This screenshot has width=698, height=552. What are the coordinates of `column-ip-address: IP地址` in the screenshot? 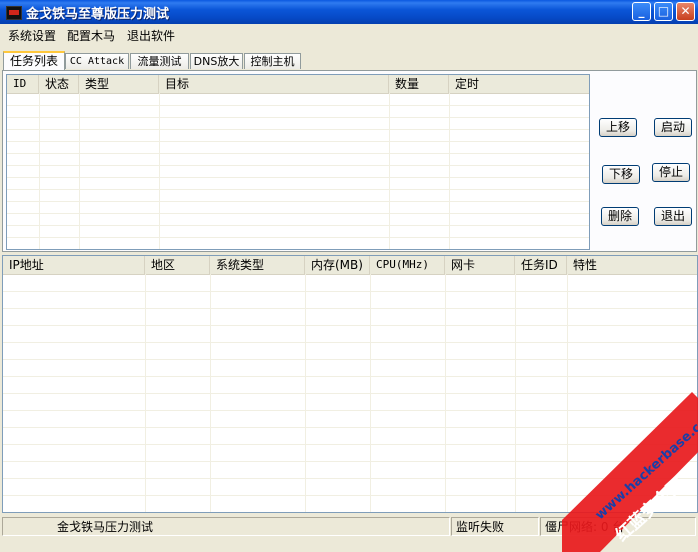 It's located at (74, 265).